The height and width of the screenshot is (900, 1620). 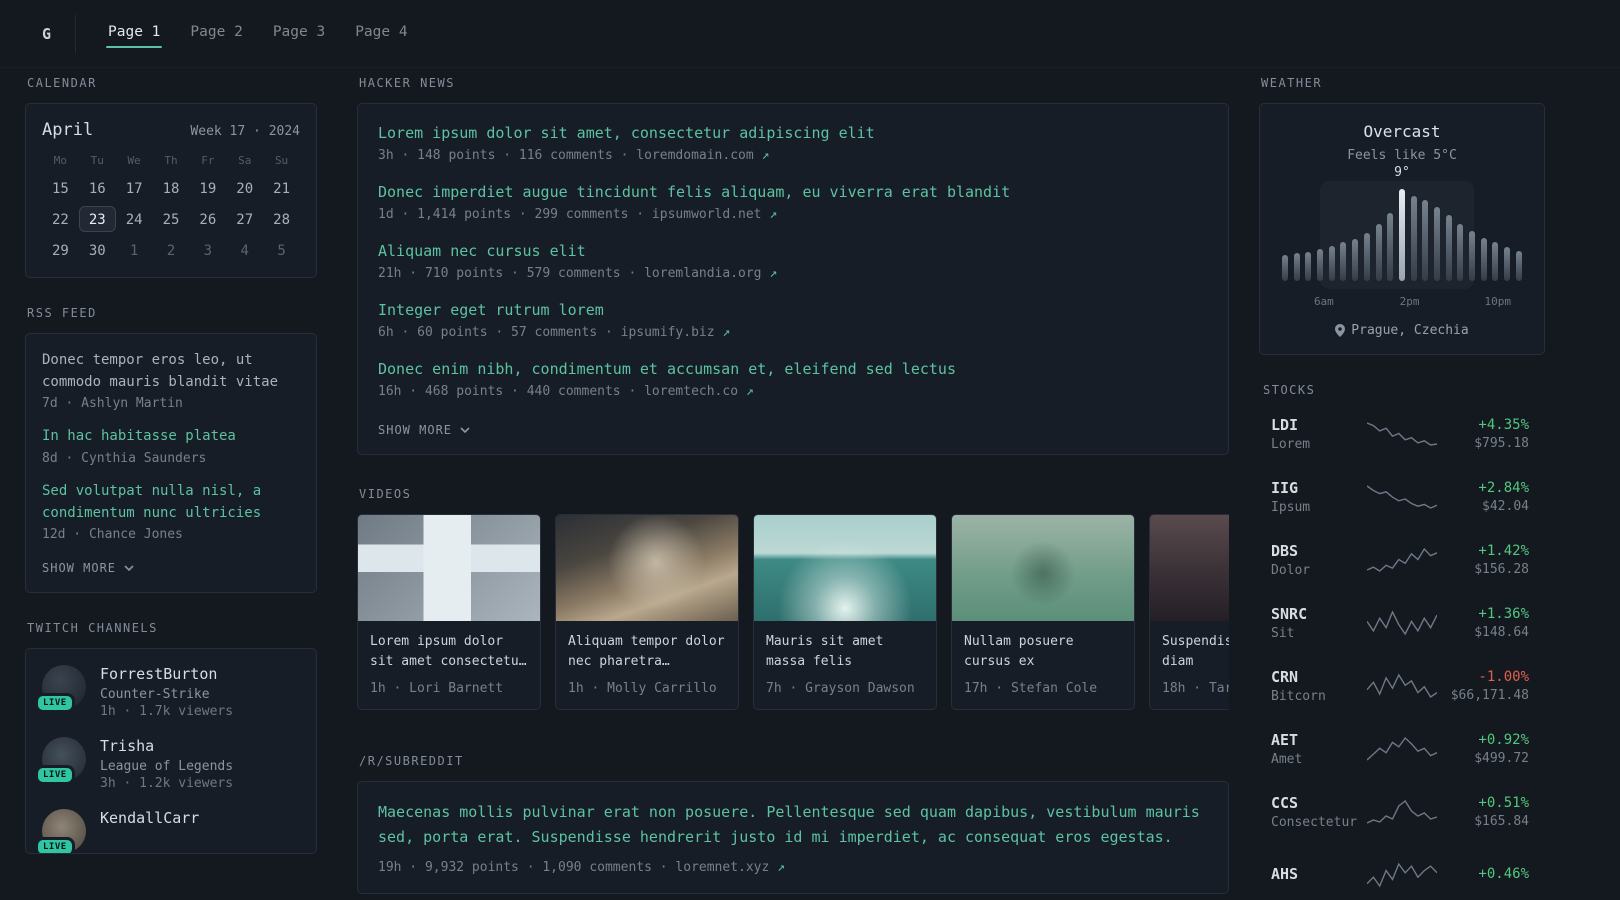 What do you see at coordinates (60, 160) in the screenshot?
I see `calendar-weekday: Mo` at bounding box center [60, 160].